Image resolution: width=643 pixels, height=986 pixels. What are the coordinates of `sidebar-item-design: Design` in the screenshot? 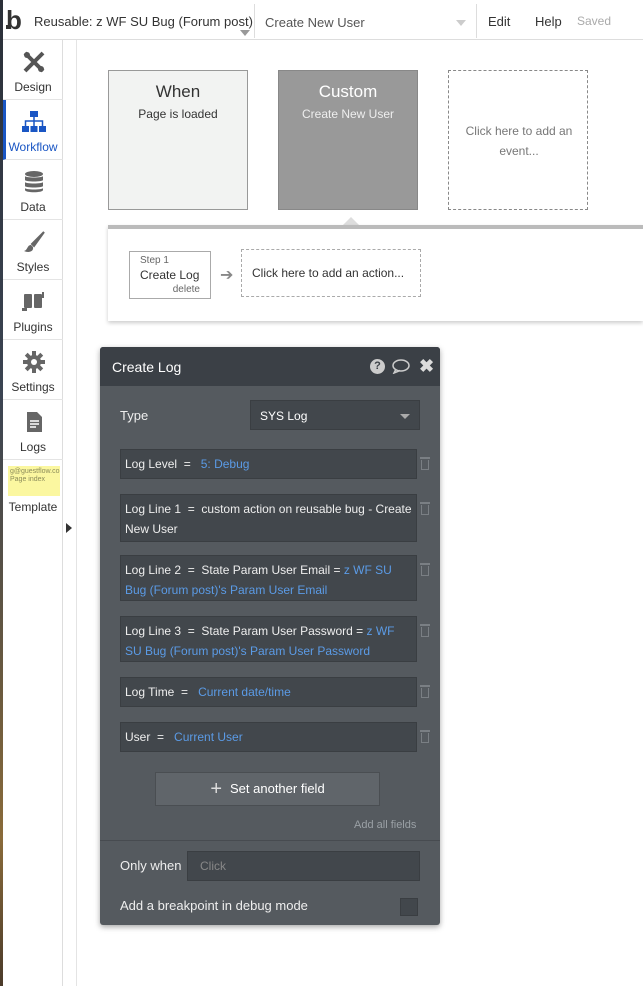 It's located at (33, 70).